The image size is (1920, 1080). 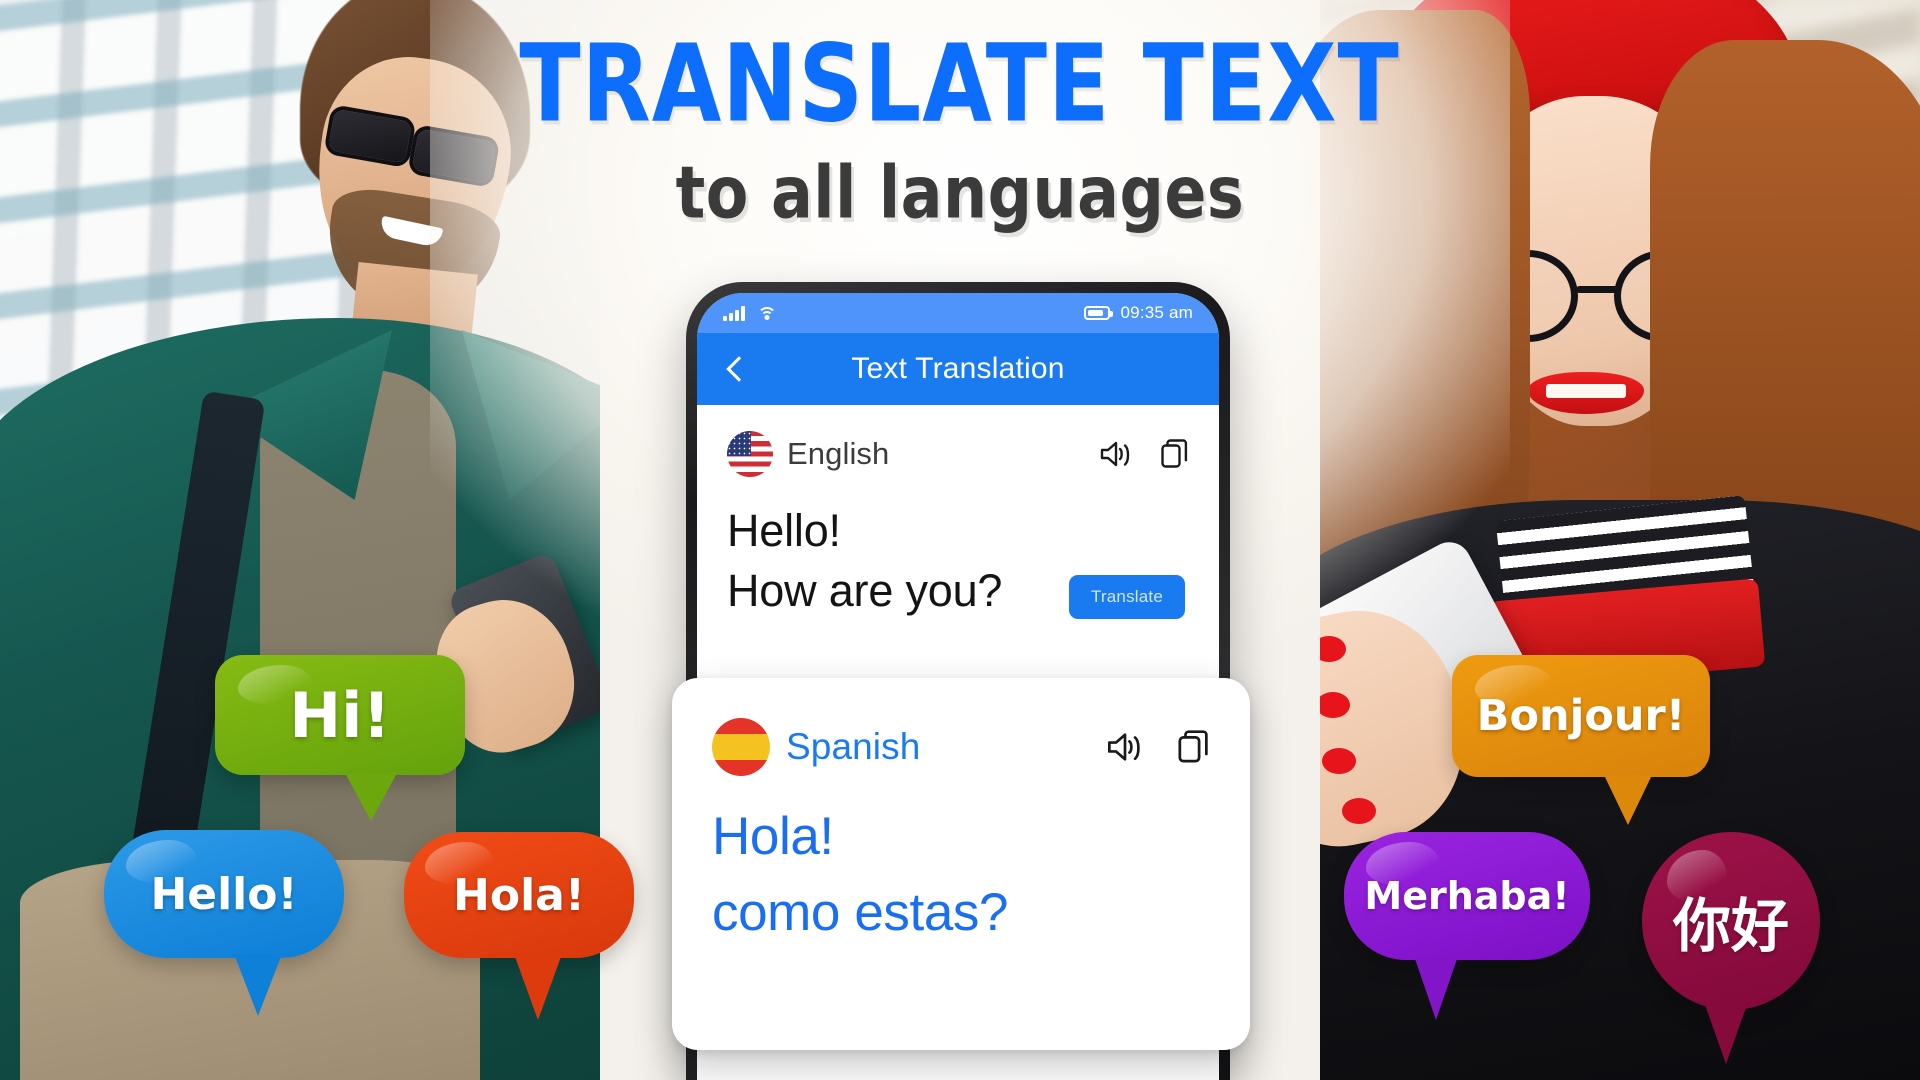 What do you see at coordinates (1467, 896) in the screenshot?
I see `speech-bubble-label: Merhaba!` at bounding box center [1467, 896].